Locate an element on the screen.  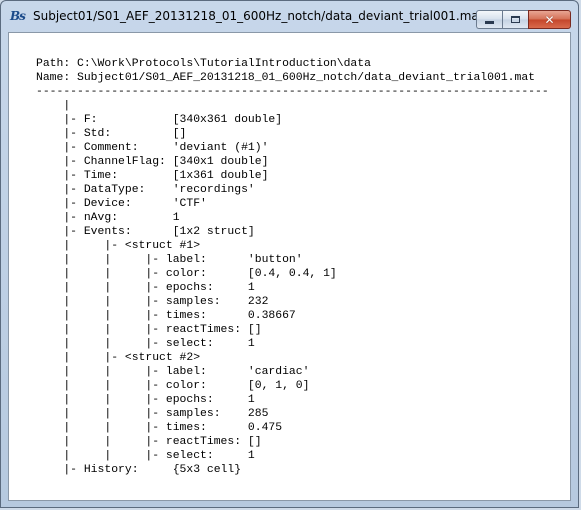
text-line: | | |- label: 'button' is located at coordinates (169, 260).